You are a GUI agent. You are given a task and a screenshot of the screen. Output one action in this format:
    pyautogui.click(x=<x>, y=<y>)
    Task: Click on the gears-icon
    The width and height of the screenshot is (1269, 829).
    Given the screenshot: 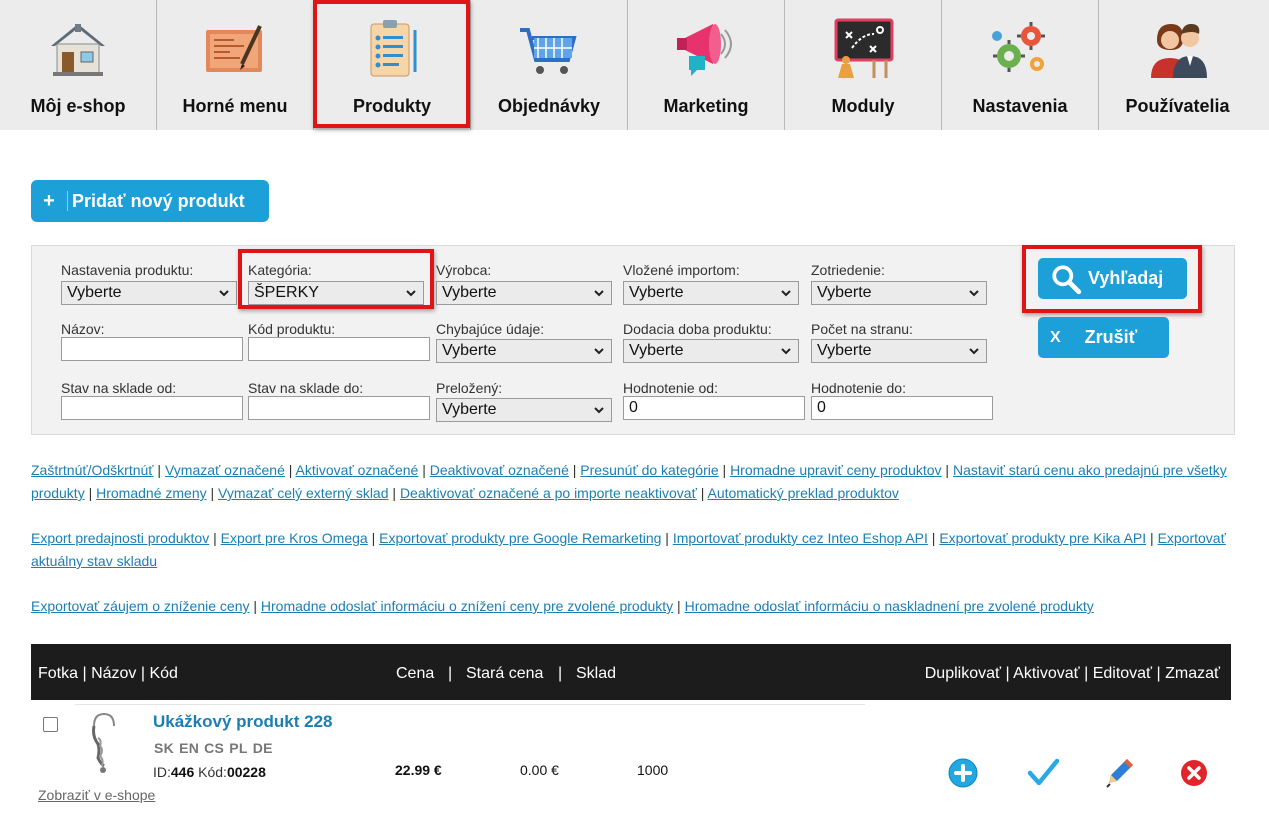 What is the action you would take?
    pyautogui.click(x=1018, y=47)
    